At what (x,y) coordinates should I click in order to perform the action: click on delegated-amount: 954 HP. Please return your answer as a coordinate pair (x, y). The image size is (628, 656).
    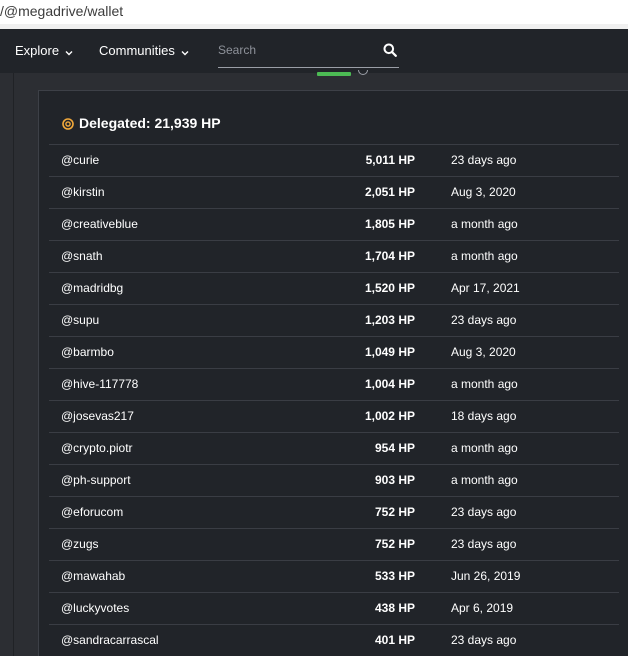
    Looking at the image, I should click on (394, 448).